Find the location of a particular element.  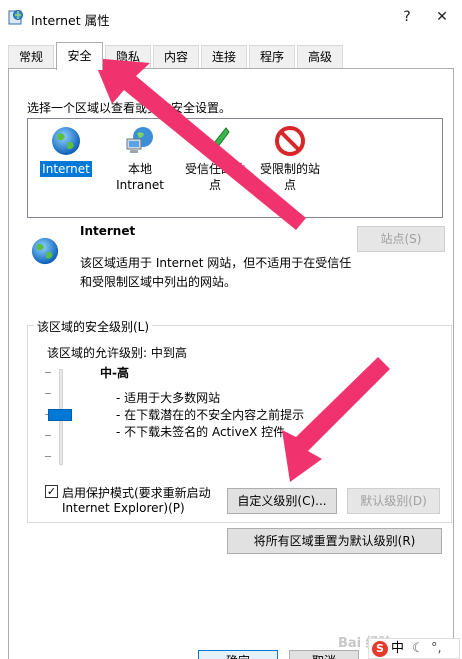

zone-restricted-sites: 受限制的站 点 is located at coordinates (290, 159).